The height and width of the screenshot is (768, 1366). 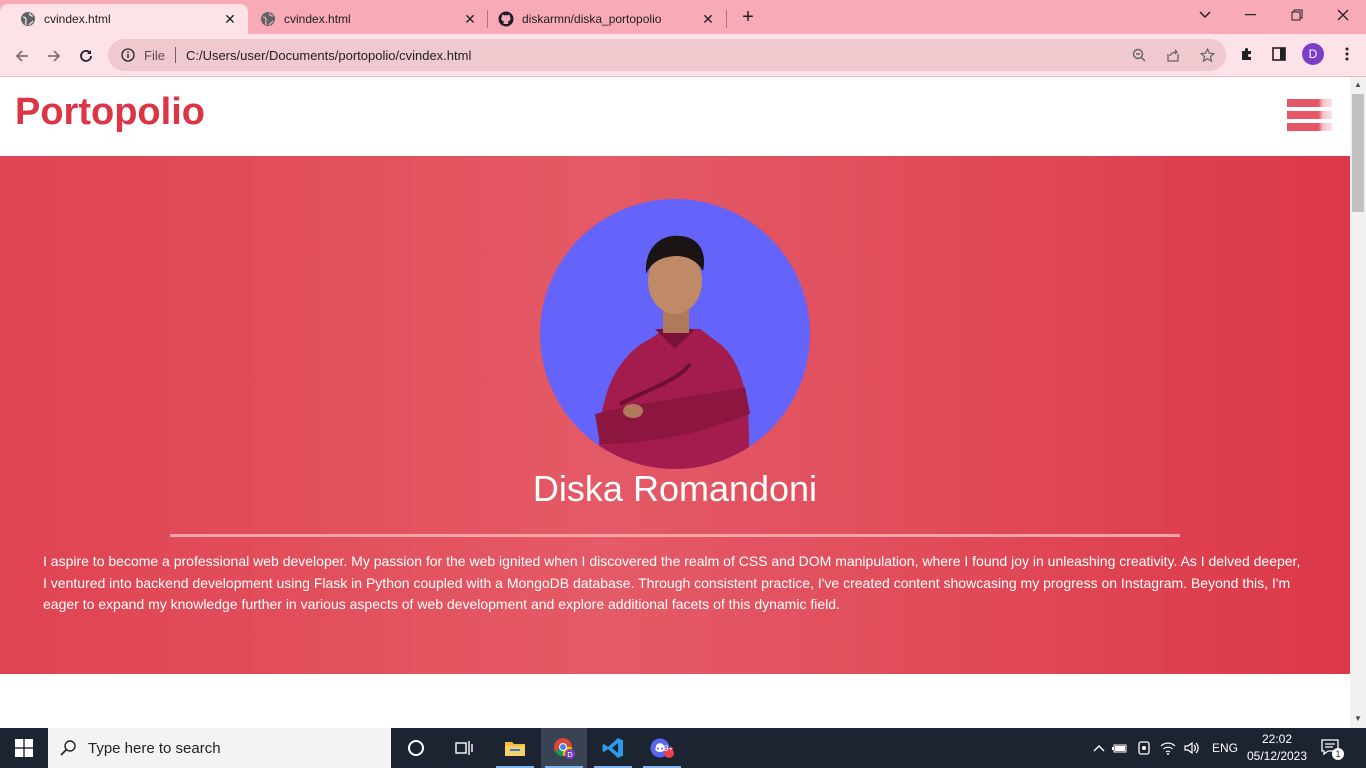 I want to click on tab-search-button, so click(x=1205, y=15).